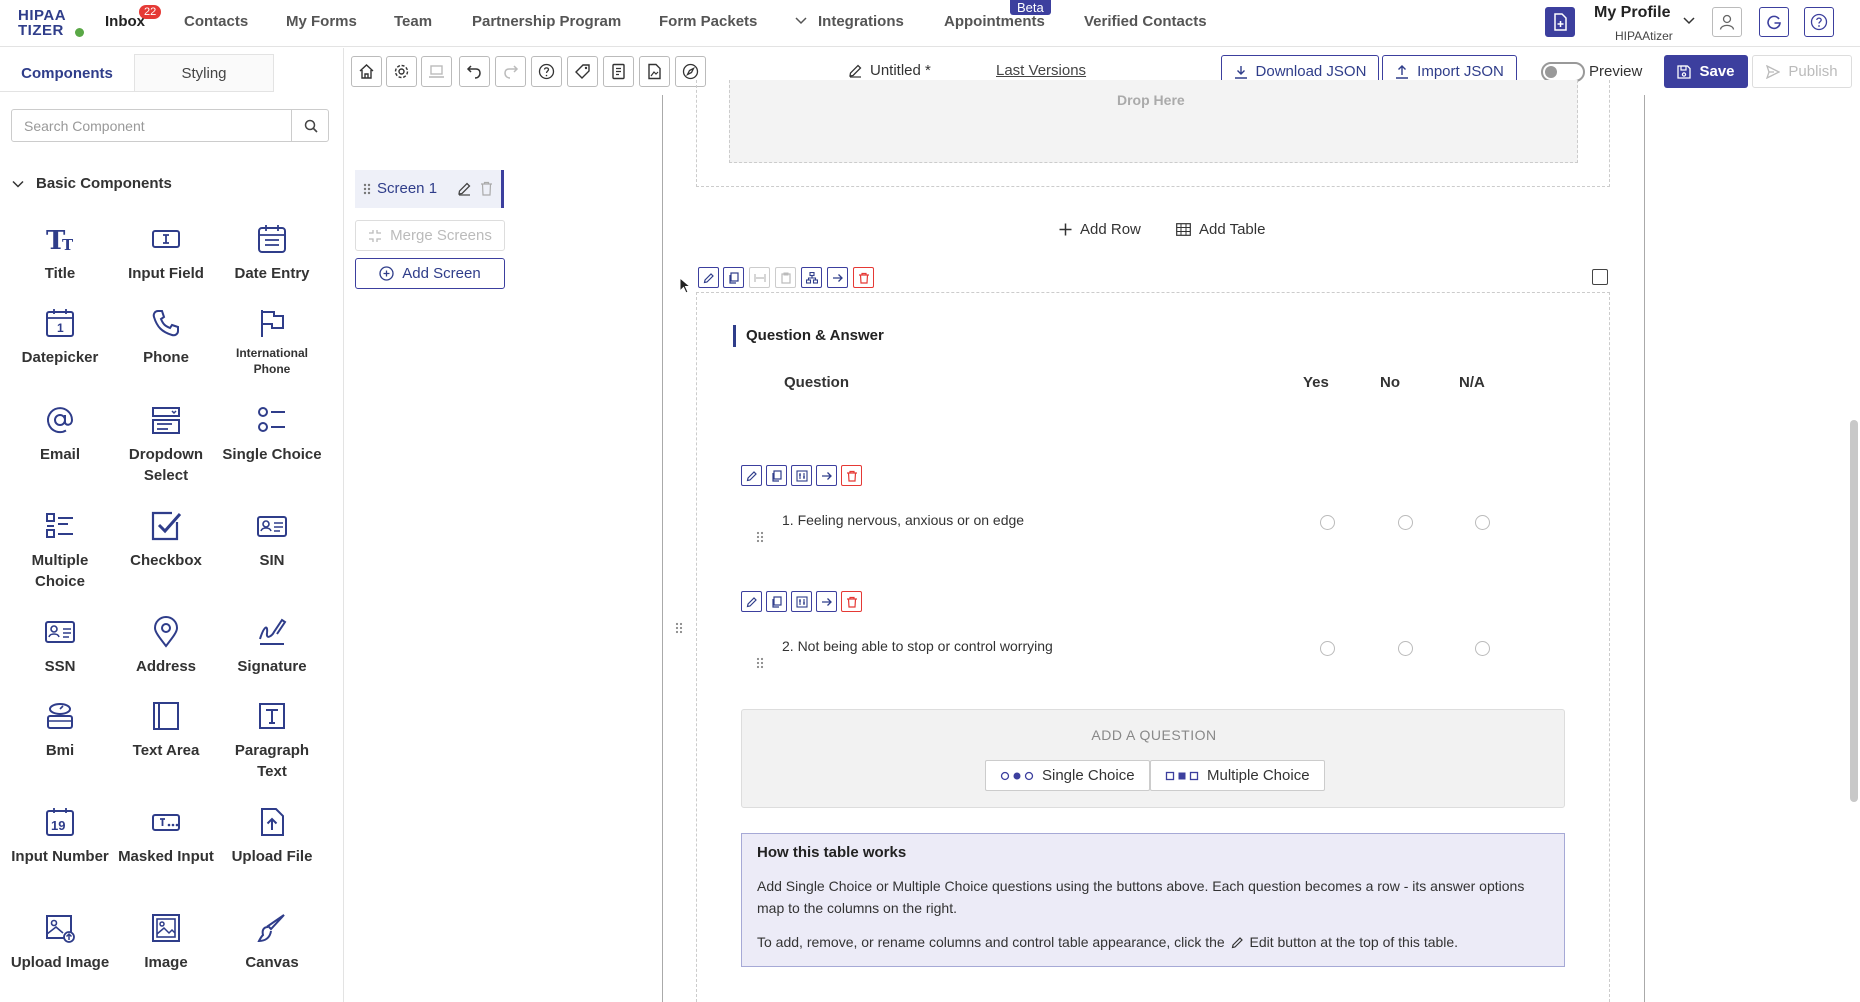 This screenshot has height=1002, width=1860. I want to click on google-account-button, so click(1774, 22).